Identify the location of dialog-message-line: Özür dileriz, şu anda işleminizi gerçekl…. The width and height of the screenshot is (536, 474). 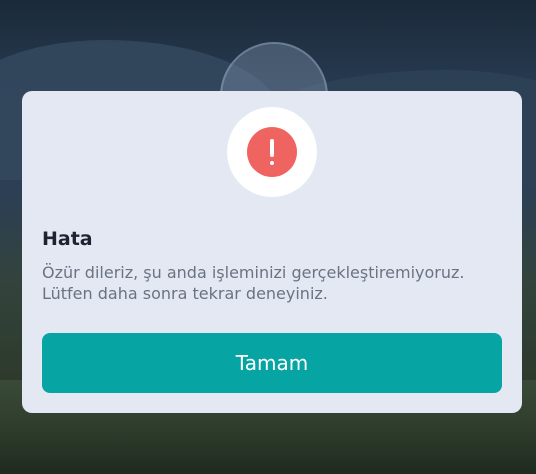
(253, 272).